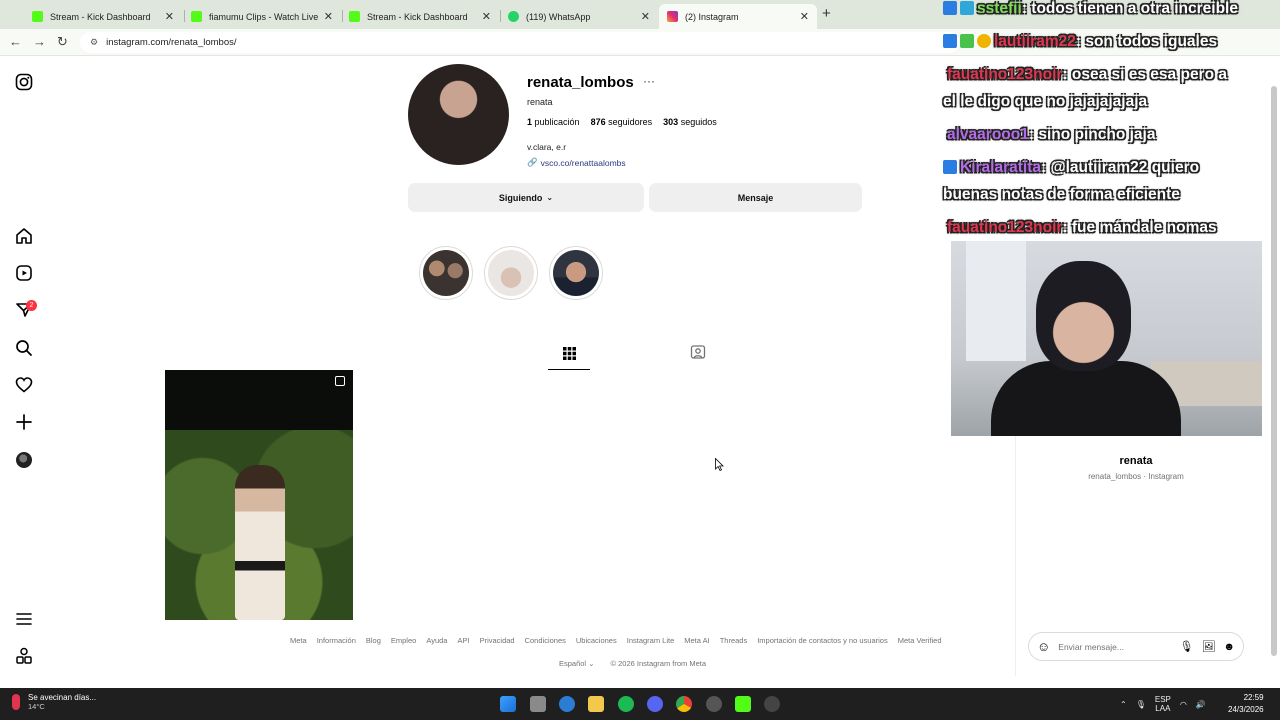 The image size is (1280, 720). I want to click on home-icon, so click(24, 236).